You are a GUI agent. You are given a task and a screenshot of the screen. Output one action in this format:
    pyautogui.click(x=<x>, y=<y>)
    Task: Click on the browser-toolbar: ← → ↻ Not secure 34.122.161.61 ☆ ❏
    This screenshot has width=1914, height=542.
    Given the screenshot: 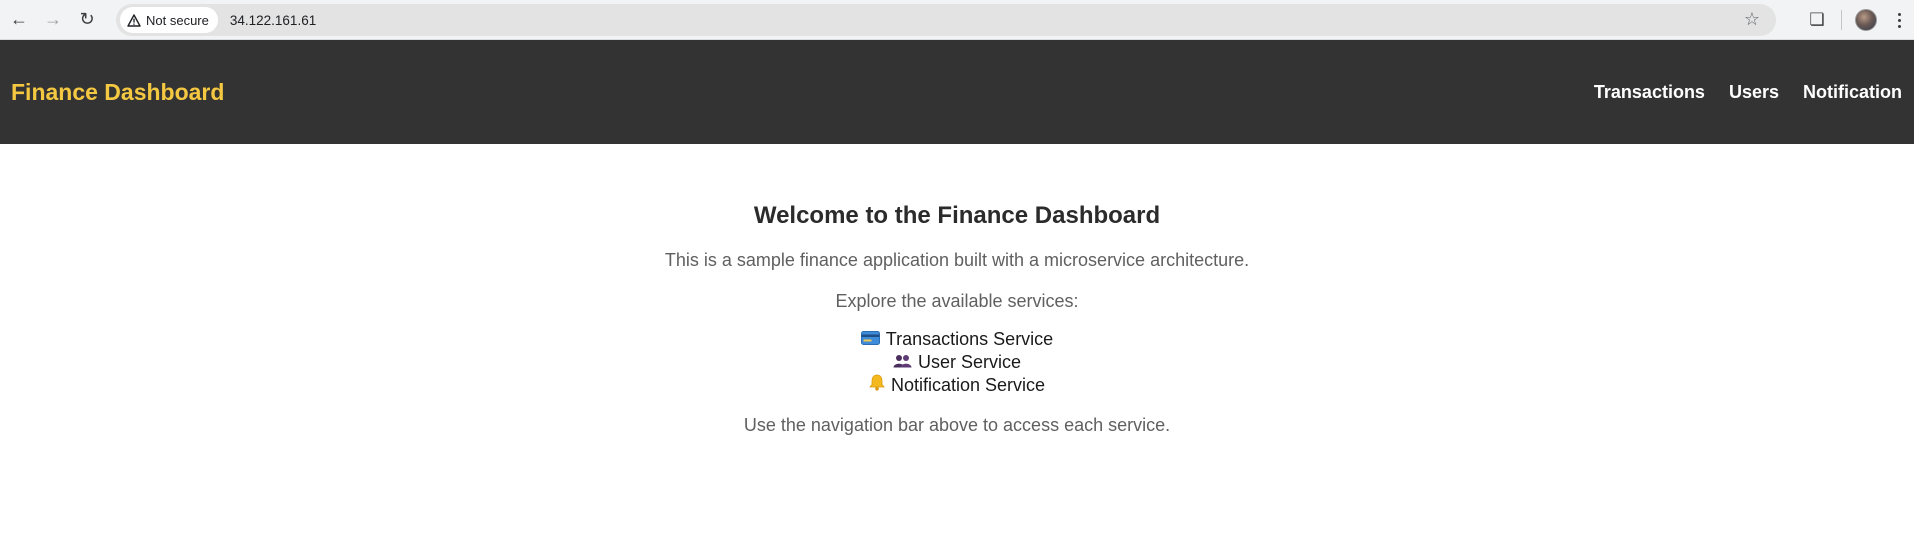 What is the action you would take?
    pyautogui.click(x=957, y=20)
    